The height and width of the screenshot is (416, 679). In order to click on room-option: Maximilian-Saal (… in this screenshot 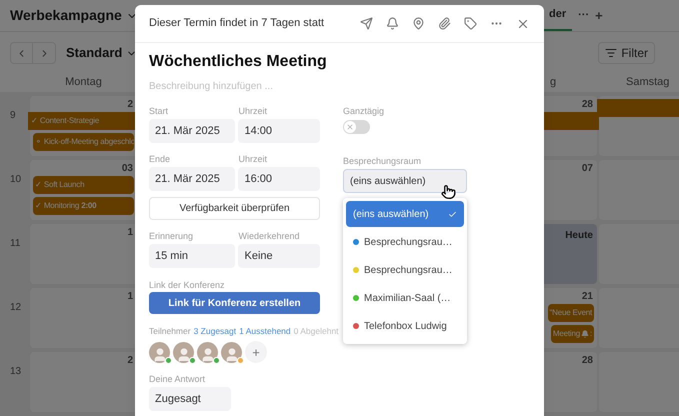, I will do `click(405, 298)`.